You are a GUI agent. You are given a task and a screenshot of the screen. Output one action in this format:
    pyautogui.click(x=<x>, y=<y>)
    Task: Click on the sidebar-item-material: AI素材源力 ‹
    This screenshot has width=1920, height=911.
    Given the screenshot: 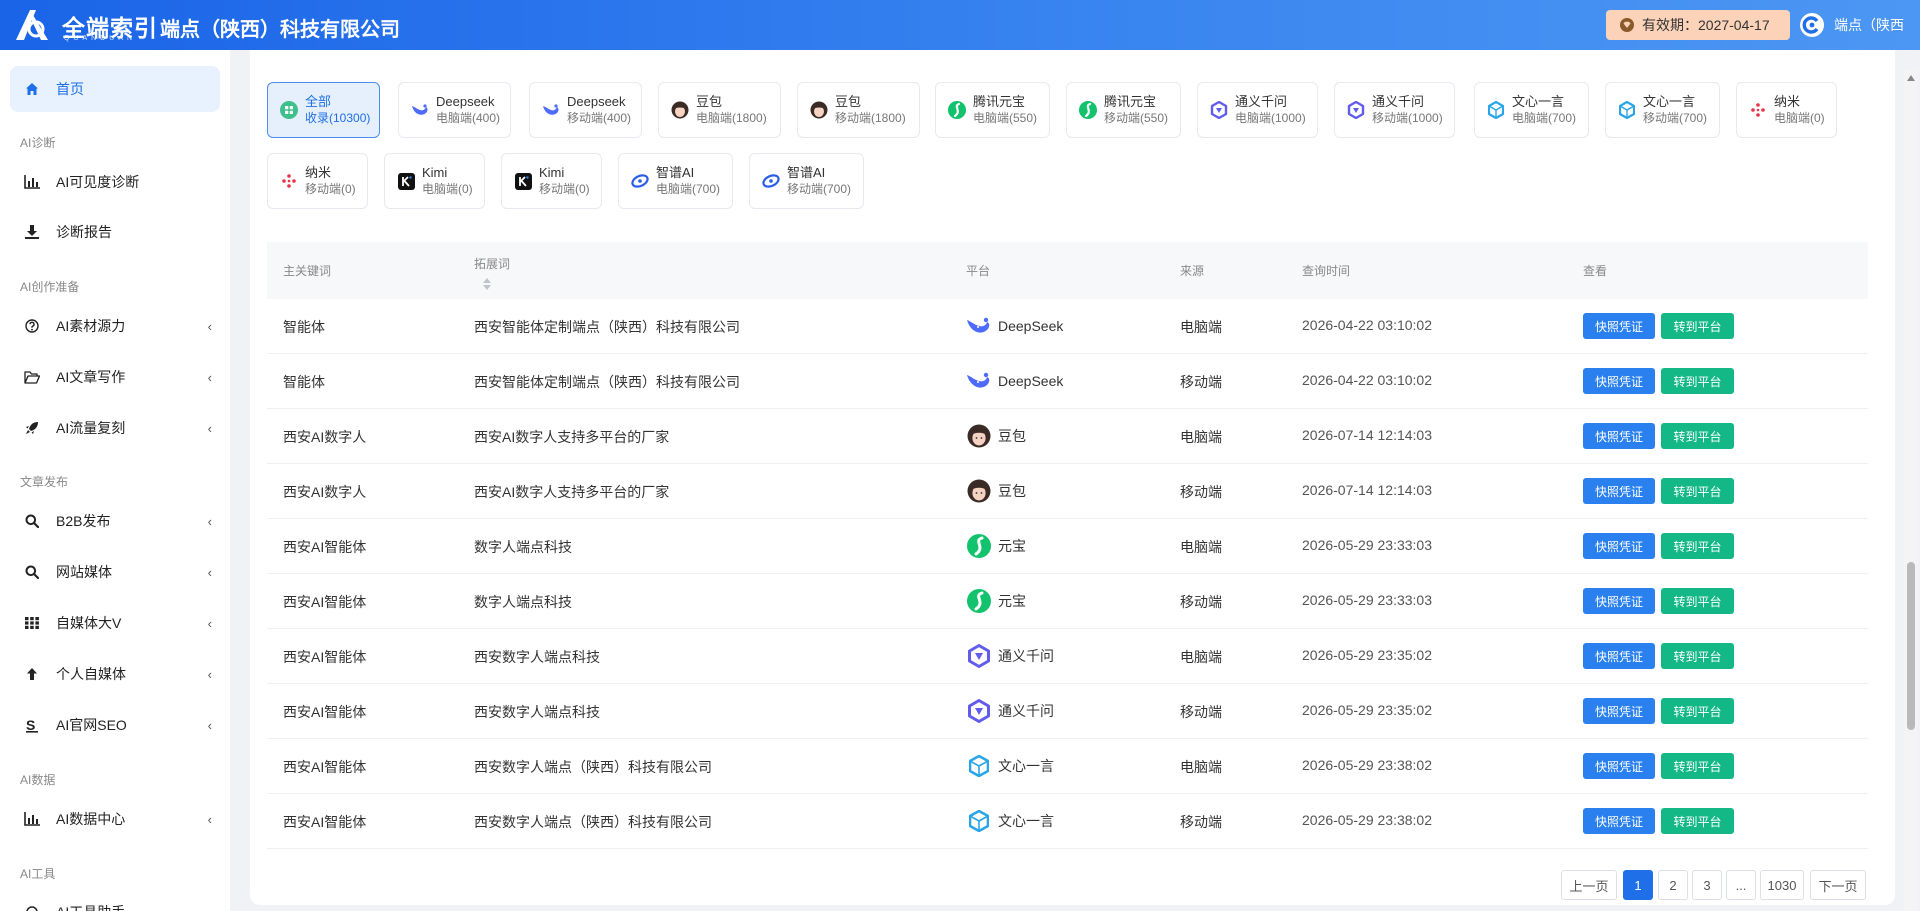 What is the action you would take?
    pyautogui.click(x=115, y=326)
    